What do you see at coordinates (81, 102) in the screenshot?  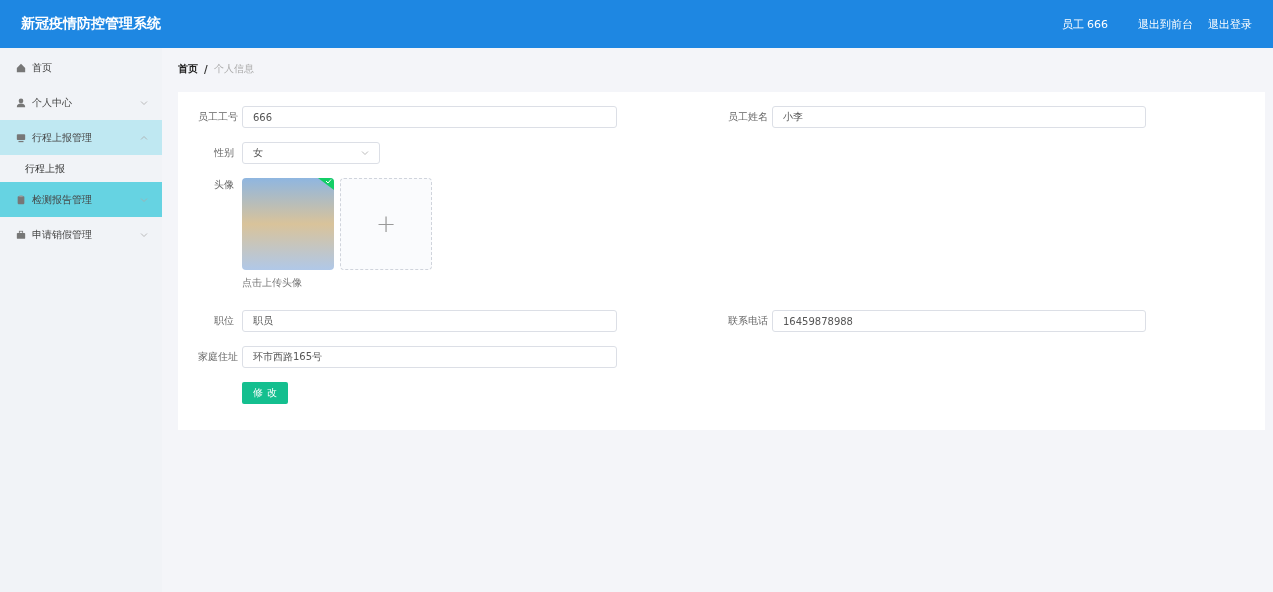 I see `sidebar-item: 个人中心` at bounding box center [81, 102].